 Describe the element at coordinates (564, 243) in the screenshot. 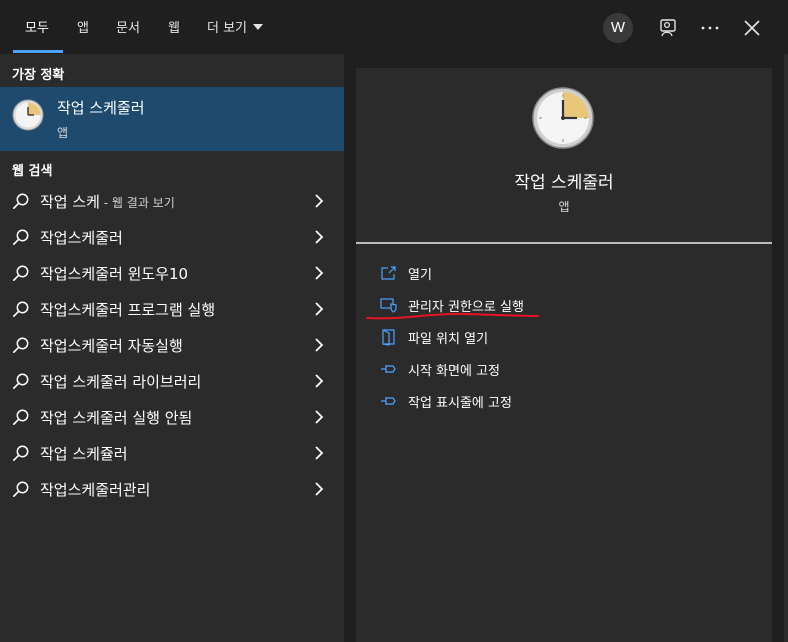

I see `divider` at that location.